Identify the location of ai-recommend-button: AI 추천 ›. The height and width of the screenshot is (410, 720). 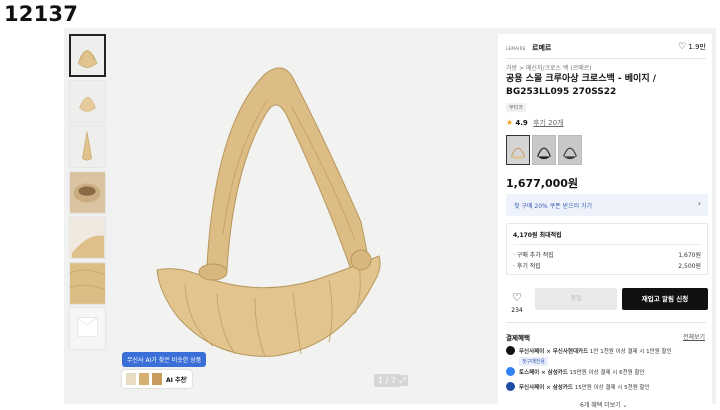
(157, 379).